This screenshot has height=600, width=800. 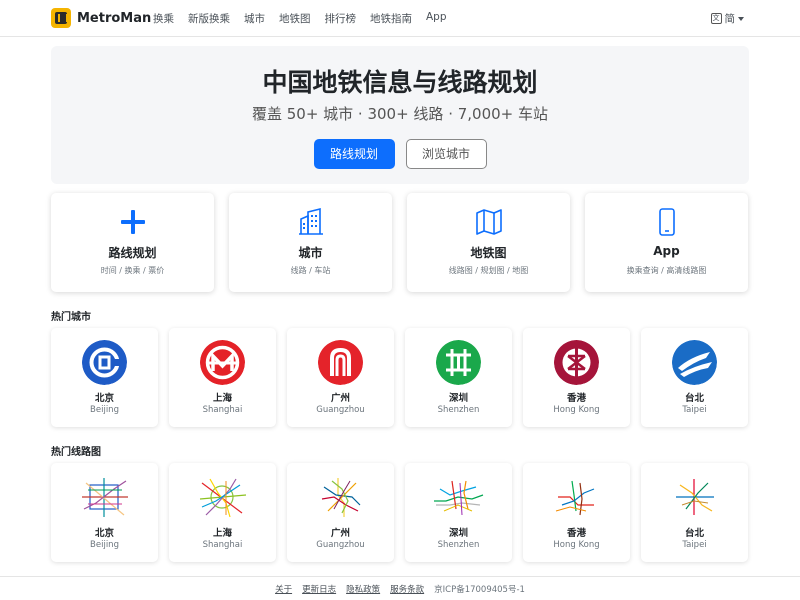 What do you see at coordinates (209, 18) in the screenshot?
I see `nav-item-new-transfer: 新版换乘` at bounding box center [209, 18].